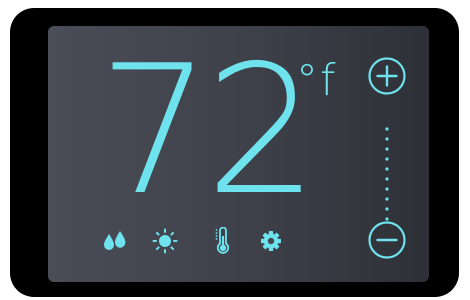 The image size is (470, 300). I want to click on temperature-unit: °f, so click(317, 80).